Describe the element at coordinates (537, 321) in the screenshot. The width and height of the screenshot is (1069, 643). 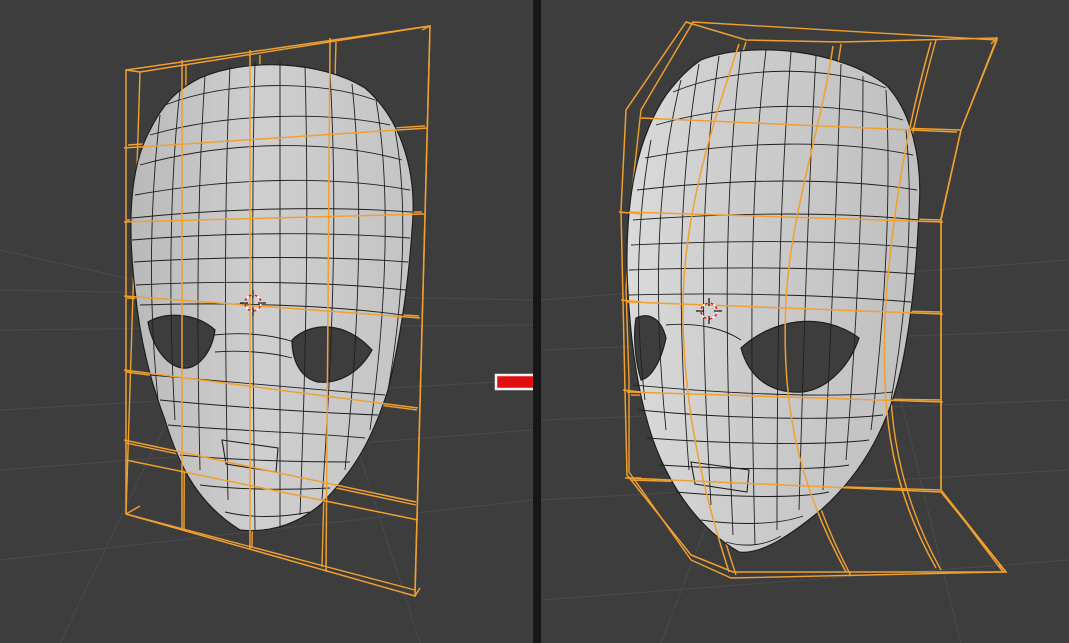
I see `viewport-divider` at that location.